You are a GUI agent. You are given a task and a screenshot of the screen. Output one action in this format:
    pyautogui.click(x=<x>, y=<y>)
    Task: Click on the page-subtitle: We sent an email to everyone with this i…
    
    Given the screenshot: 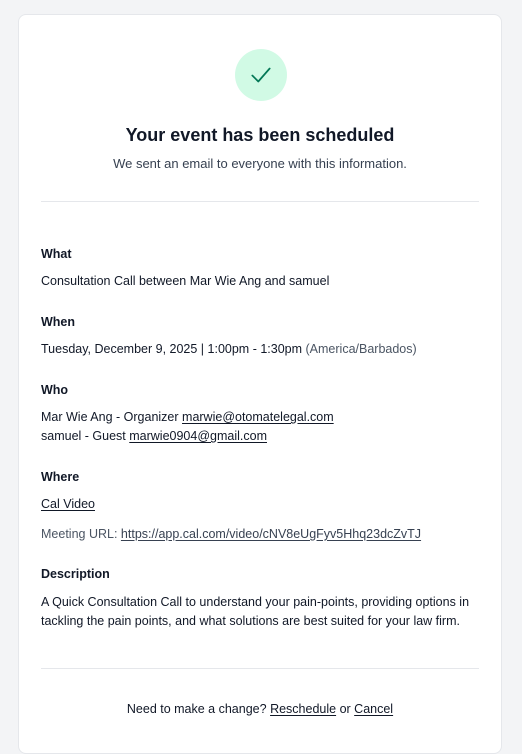 What is the action you would take?
    pyautogui.click(x=260, y=163)
    